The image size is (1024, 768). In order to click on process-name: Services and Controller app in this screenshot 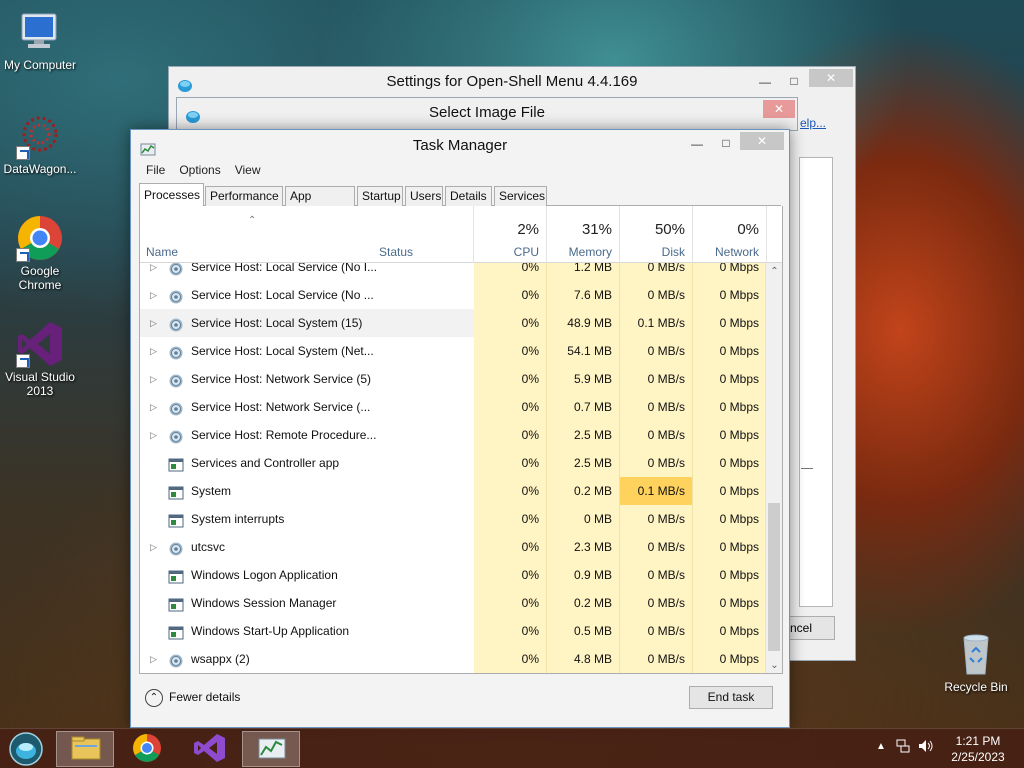, I will do `click(265, 463)`.